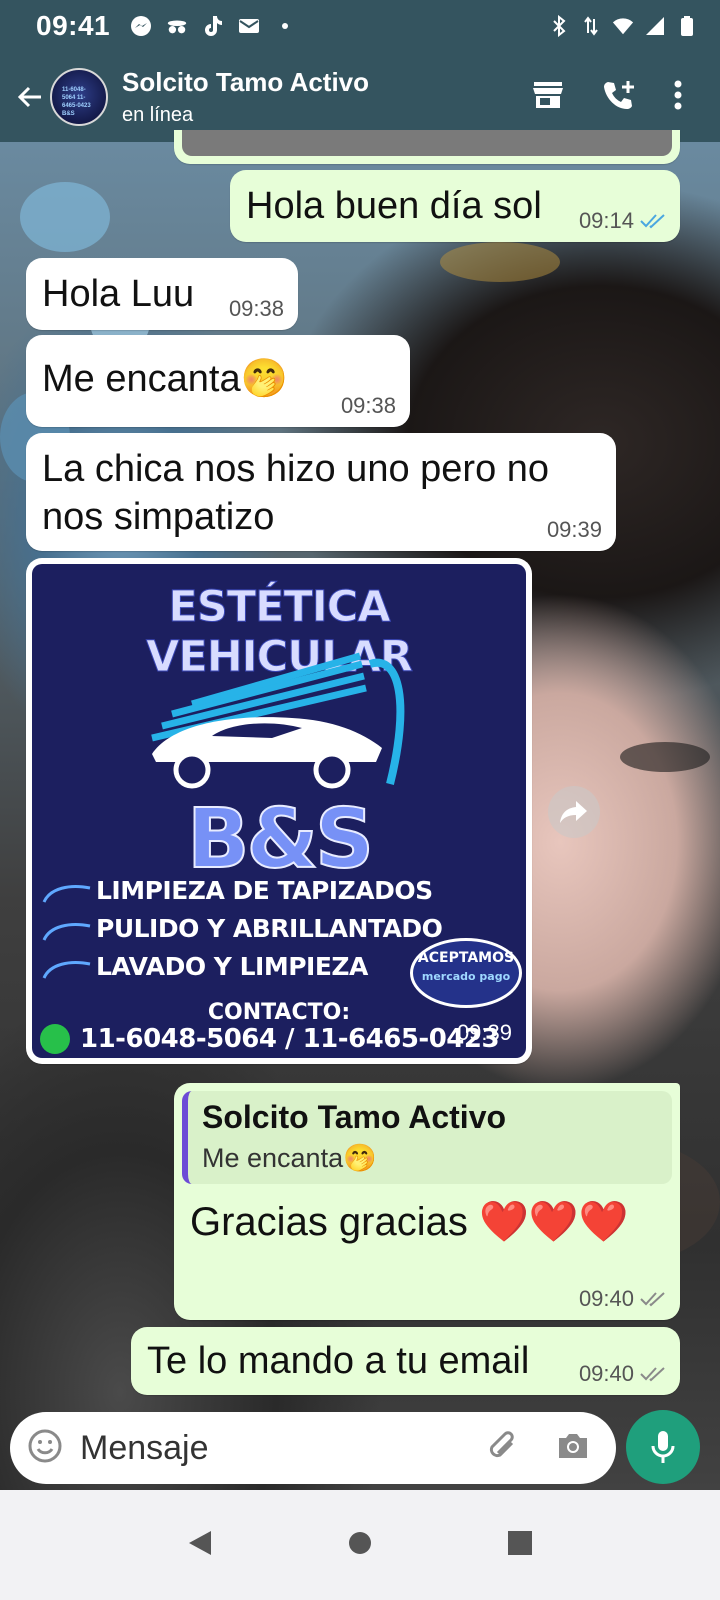  I want to click on forward-button, so click(574, 812).